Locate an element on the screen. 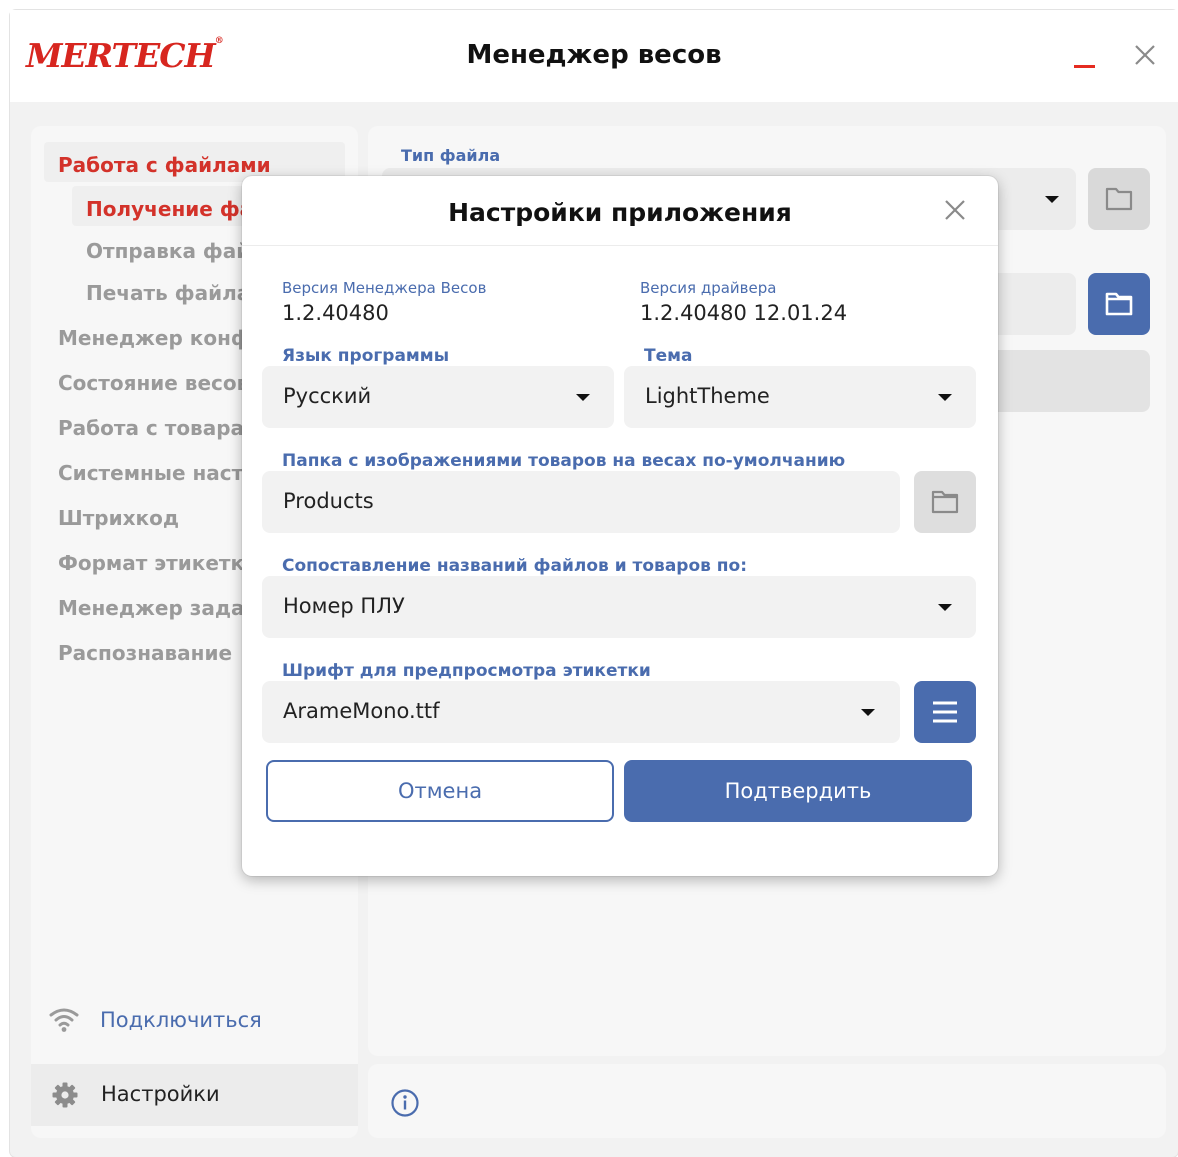  theme-value: LightTheme is located at coordinates (707, 396).